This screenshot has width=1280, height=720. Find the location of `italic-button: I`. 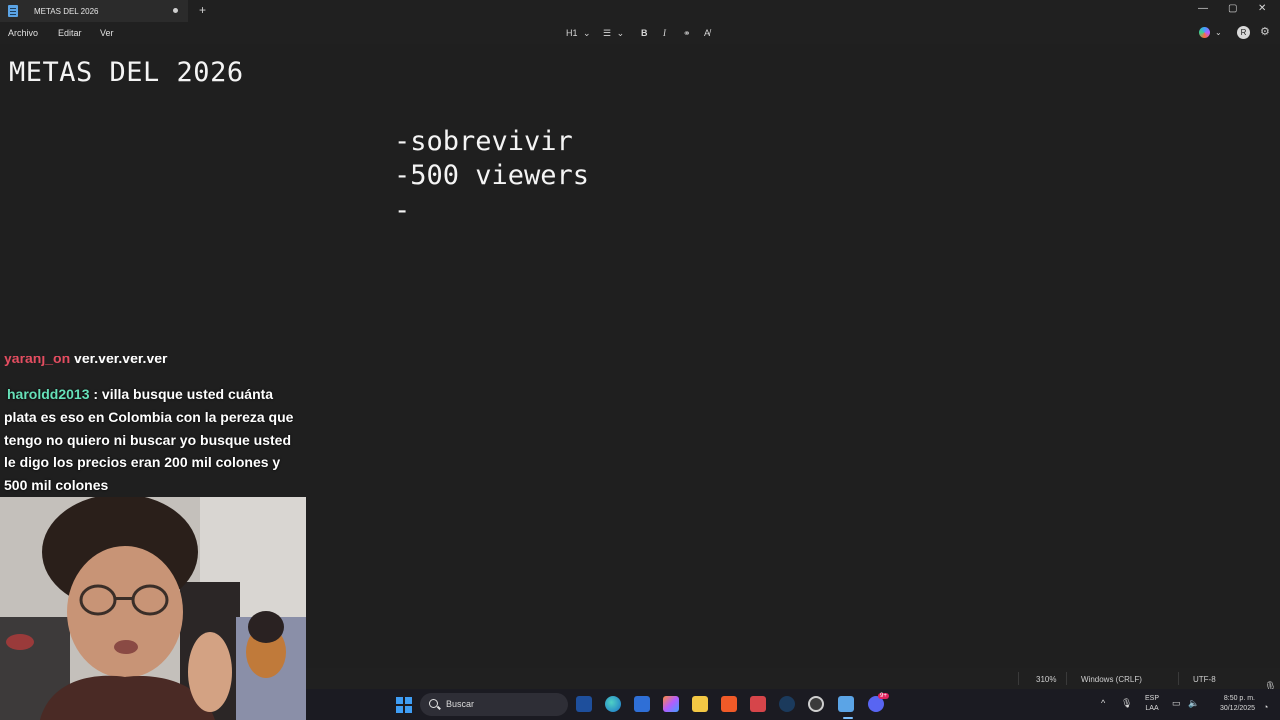

italic-button: I is located at coordinates (664, 33).